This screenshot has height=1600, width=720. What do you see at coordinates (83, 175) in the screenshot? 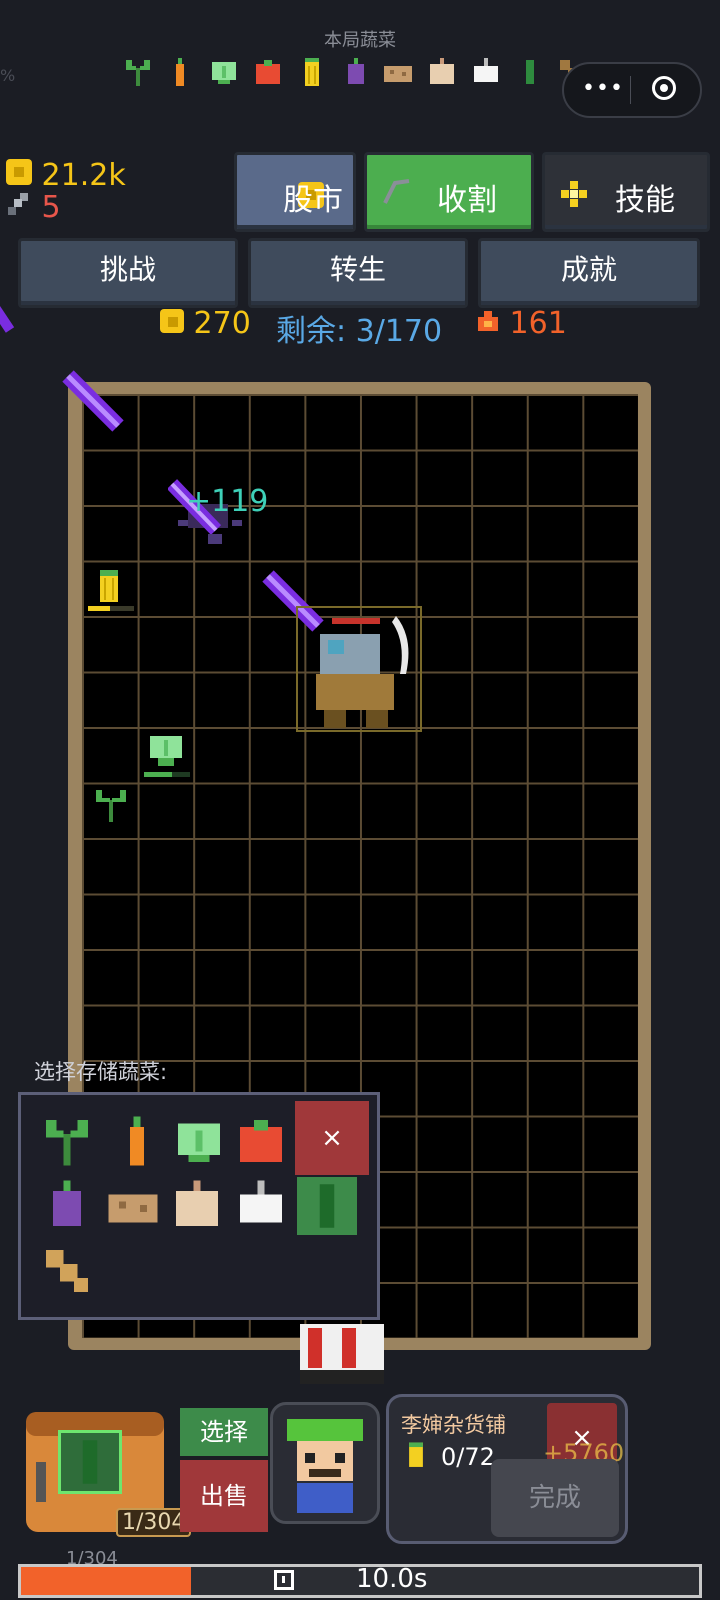
I see `coin-total: 21.2k` at bounding box center [83, 175].